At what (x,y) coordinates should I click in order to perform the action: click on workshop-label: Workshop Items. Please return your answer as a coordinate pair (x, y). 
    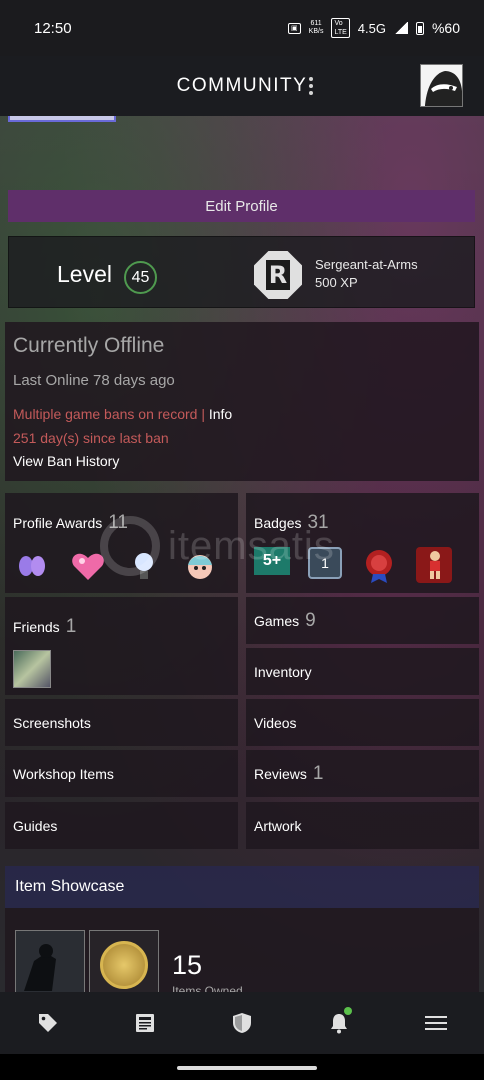
    Looking at the image, I should click on (63, 774).